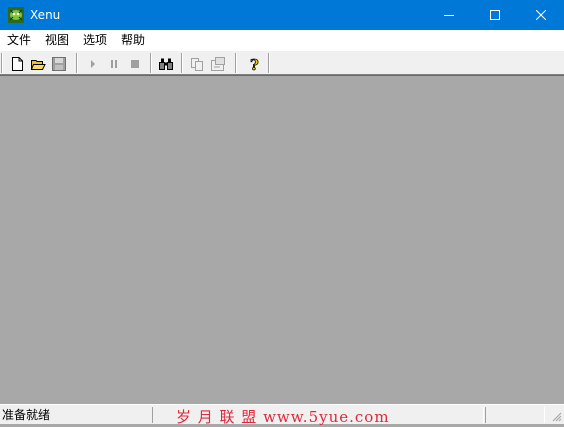 The image size is (564, 427). I want to click on crawl-tools, so click(113, 63).